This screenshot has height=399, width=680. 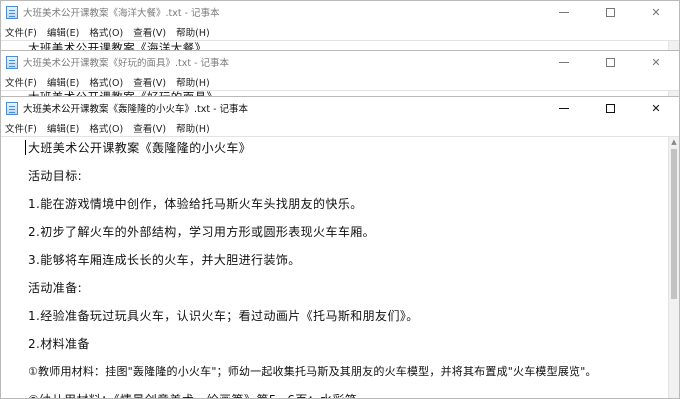 I want to click on title-bar: 大班美术公开课教案《好玩的面具》.txt - 记事本 ✕, so click(x=340, y=62).